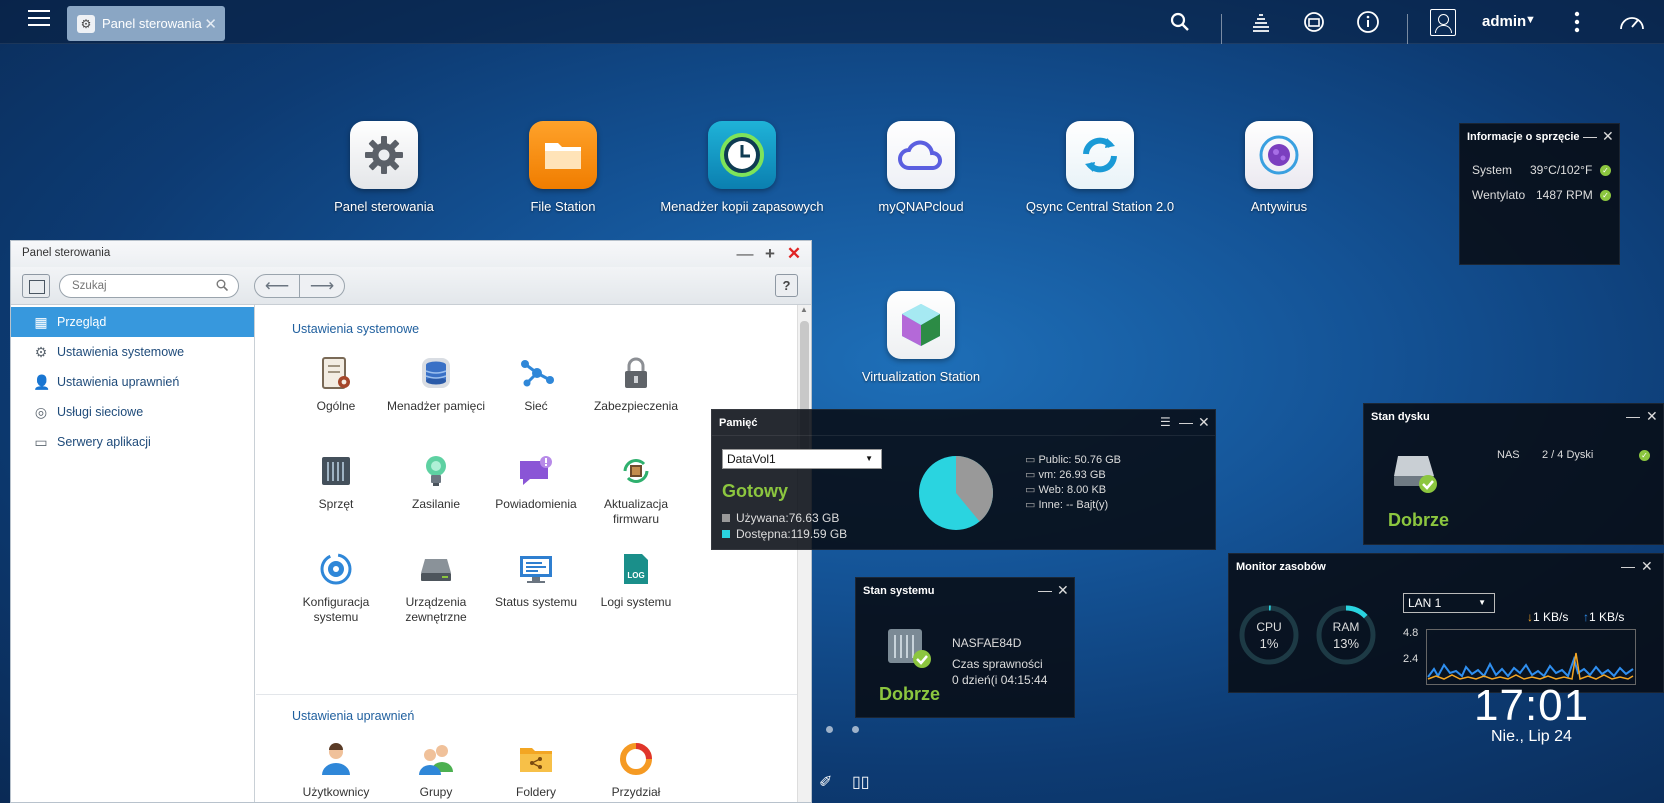 The image size is (1664, 803). Describe the element at coordinates (802, 459) in the screenshot. I see `volume-select: DataVol1 ▼` at that location.